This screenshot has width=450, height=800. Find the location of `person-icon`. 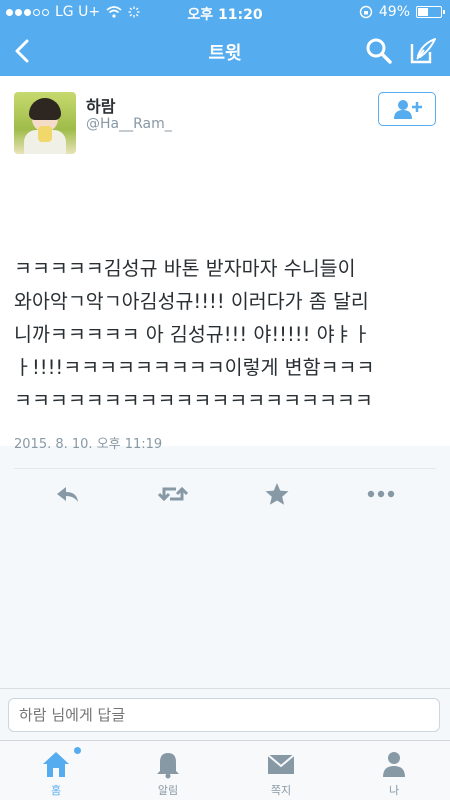

person-icon is located at coordinates (394, 764).